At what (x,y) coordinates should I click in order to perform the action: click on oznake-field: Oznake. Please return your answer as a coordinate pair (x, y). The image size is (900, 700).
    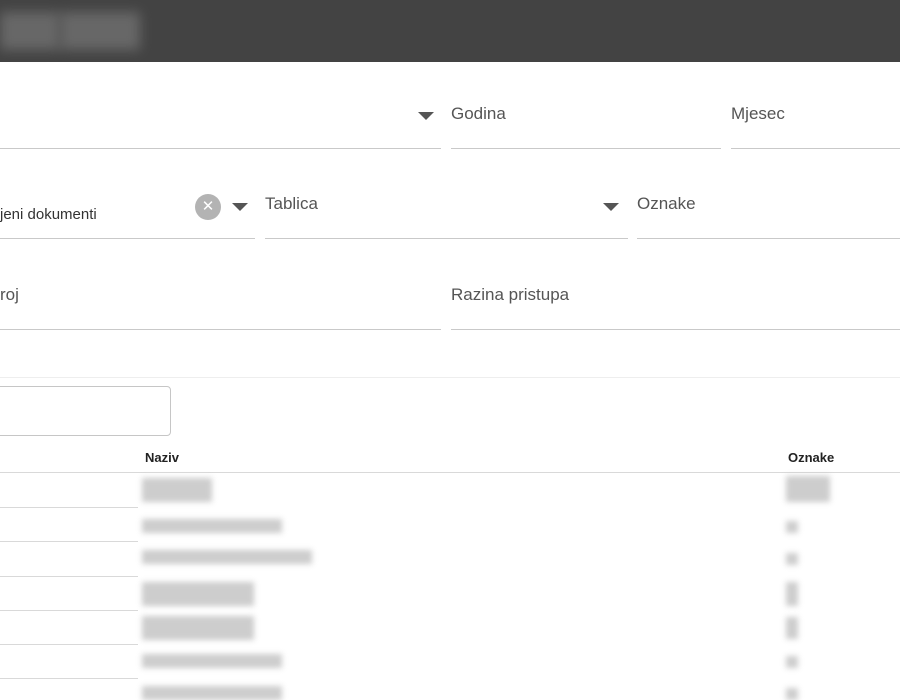
    Looking at the image, I should click on (768, 205).